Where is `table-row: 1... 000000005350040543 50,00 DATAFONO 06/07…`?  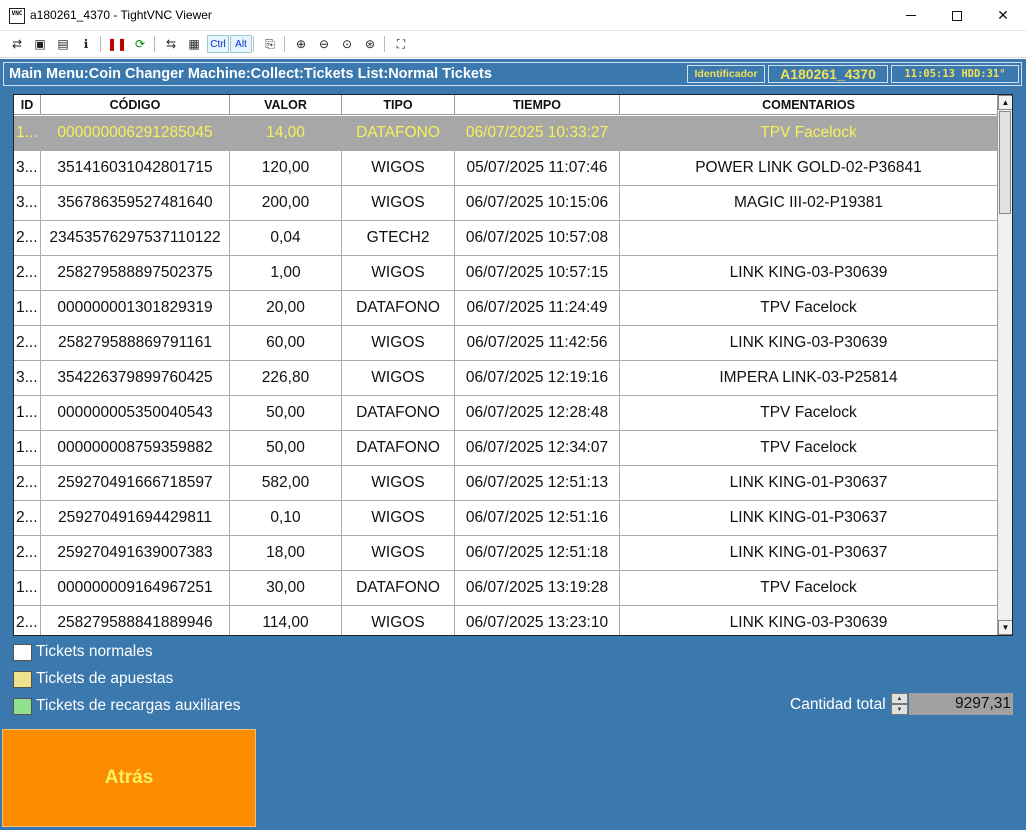
table-row: 1... 000000005350040543 50,00 DATAFONO 06/07… is located at coordinates (505, 413).